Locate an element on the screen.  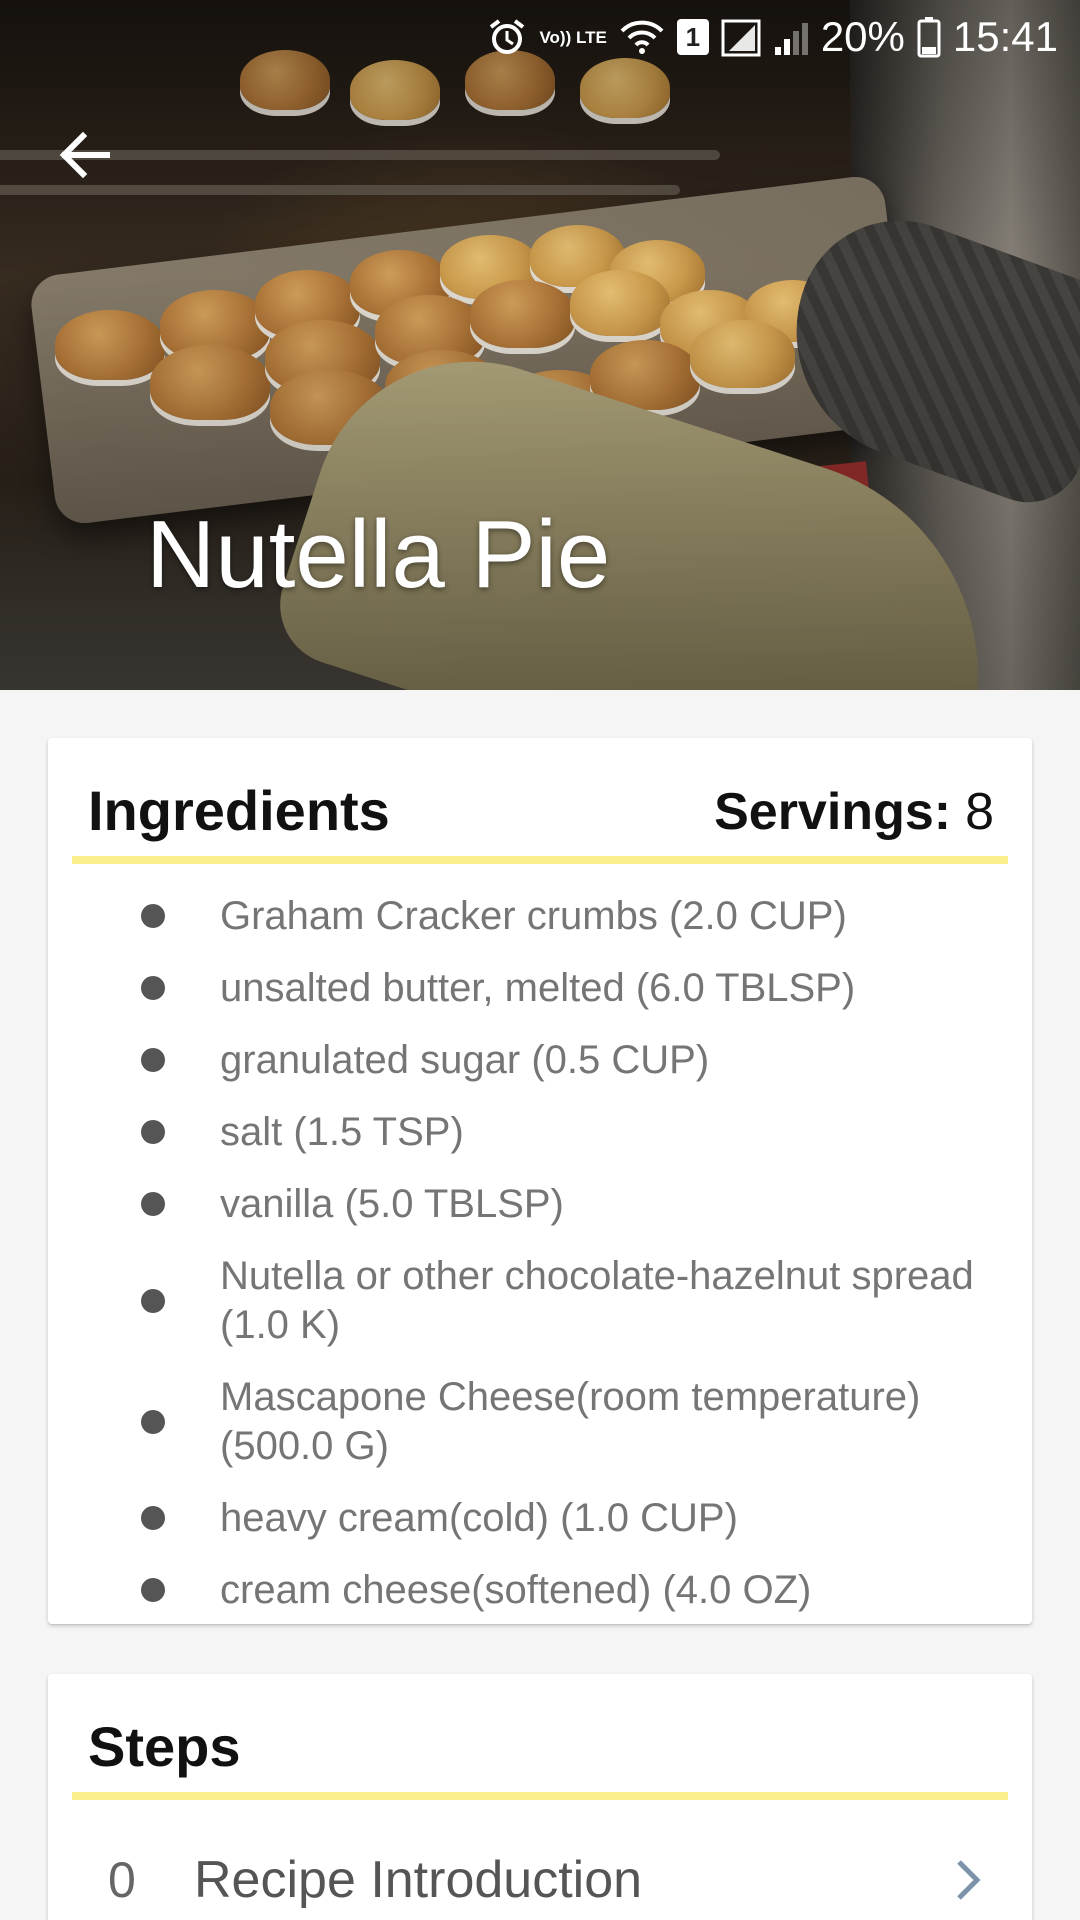
ingredient-item: Graham Cracker crumbs (2.0 CUP) is located at coordinates (540, 916).